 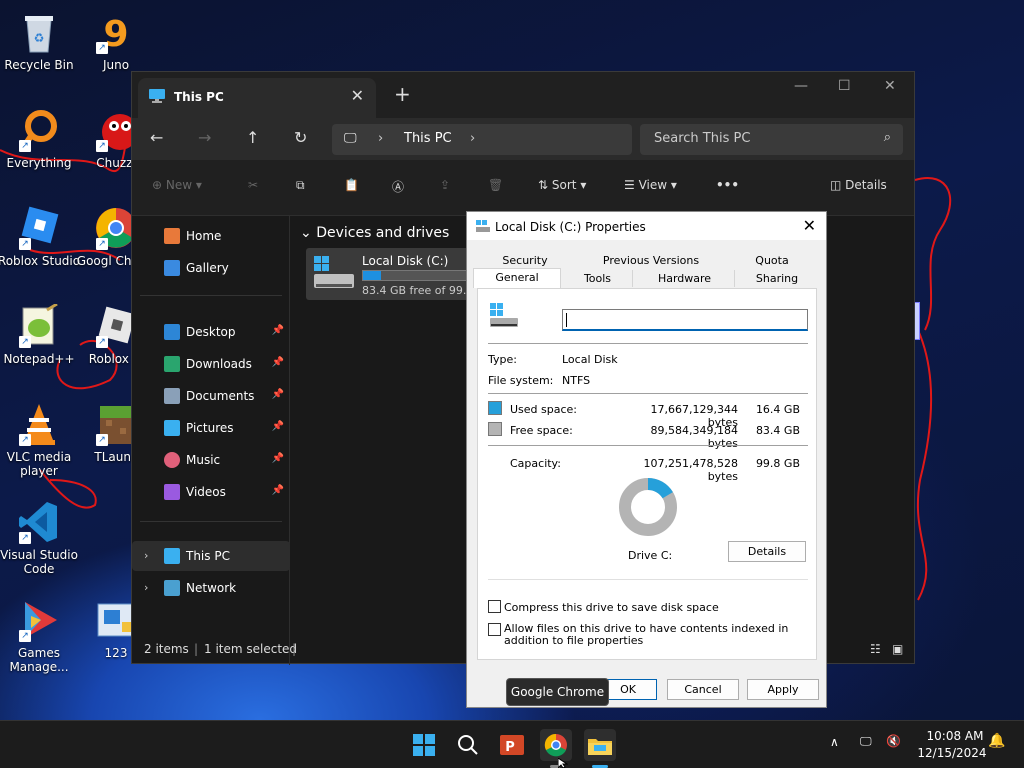 What do you see at coordinates (651, 260) in the screenshot?
I see `tab-previous-versions: Previous Versions` at bounding box center [651, 260].